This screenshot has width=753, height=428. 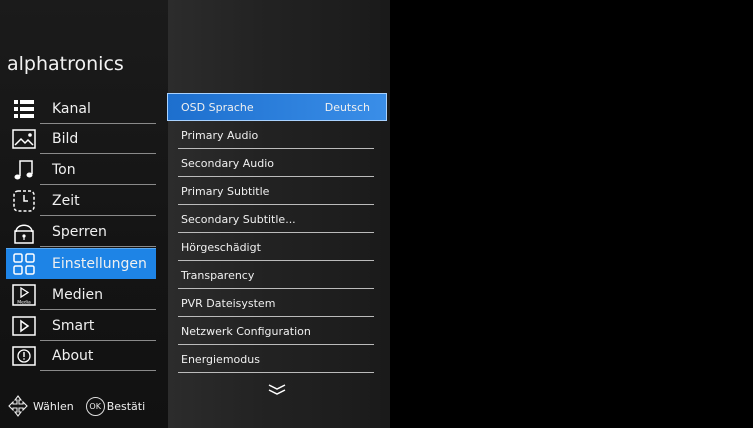 What do you see at coordinates (24, 201) in the screenshot?
I see `clock-icon` at bounding box center [24, 201].